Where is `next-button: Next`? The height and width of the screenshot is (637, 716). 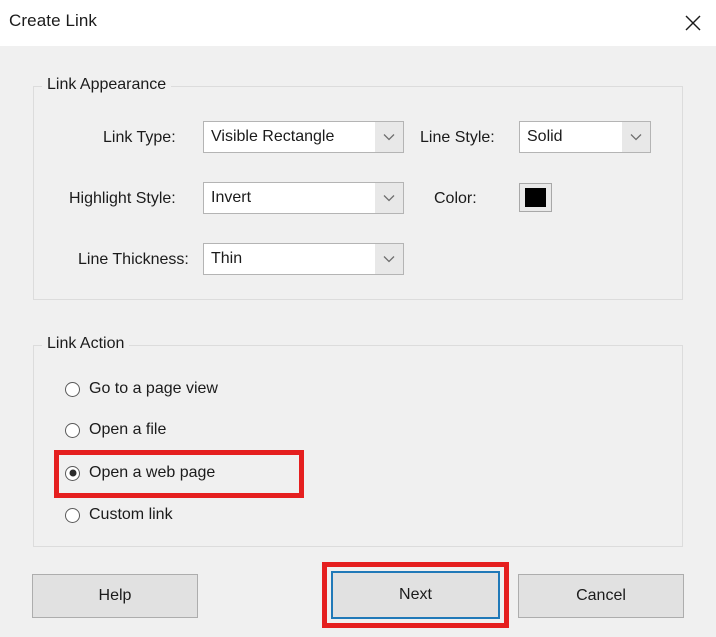 next-button: Next is located at coordinates (415, 595).